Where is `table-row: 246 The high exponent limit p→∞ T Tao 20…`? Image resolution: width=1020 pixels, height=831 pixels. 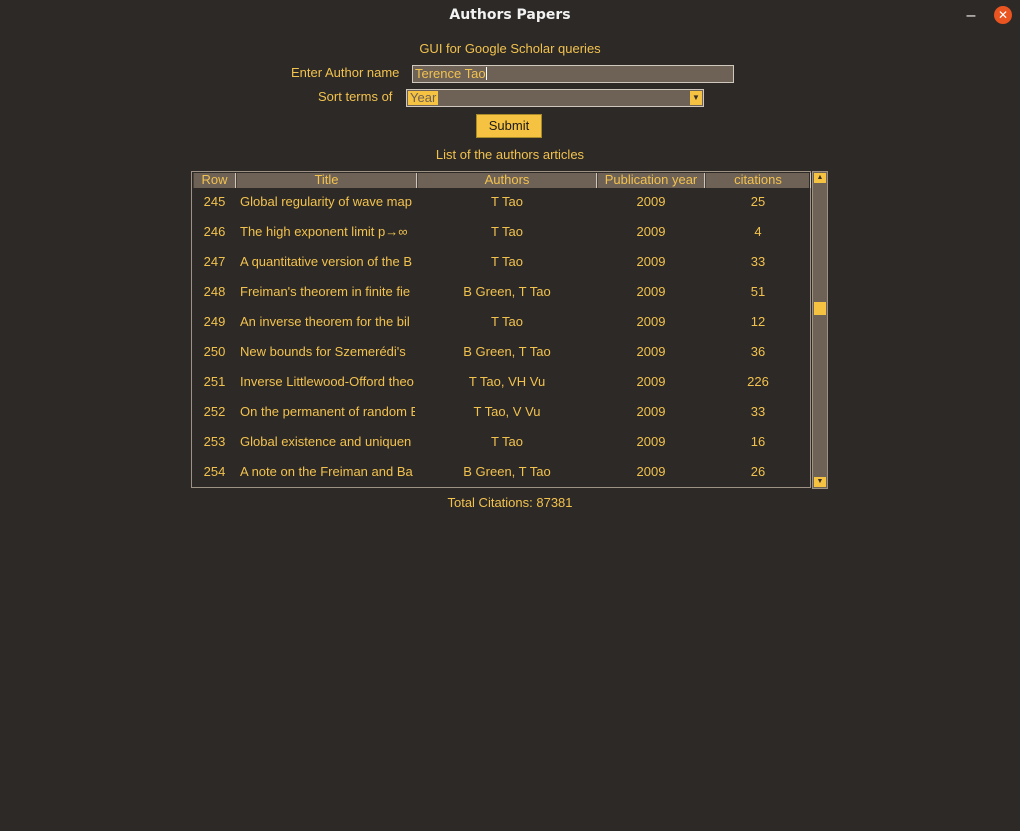 table-row: 246 The high exponent limit p→∞ T Tao 20… is located at coordinates (501, 232).